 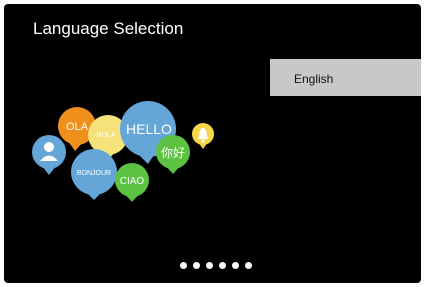 What do you see at coordinates (77, 127) in the screenshot?
I see `ola-label: OLA` at bounding box center [77, 127].